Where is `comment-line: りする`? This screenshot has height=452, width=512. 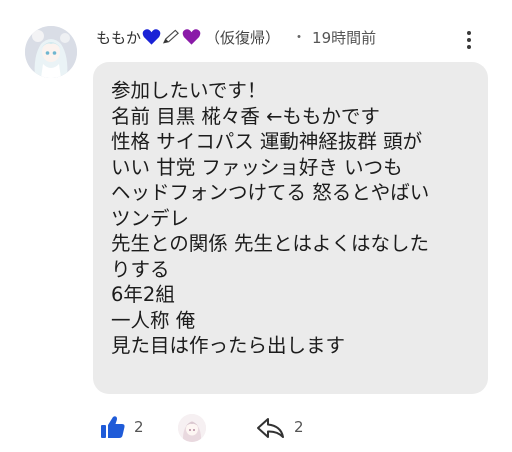
comment-line: りする is located at coordinates (140, 269).